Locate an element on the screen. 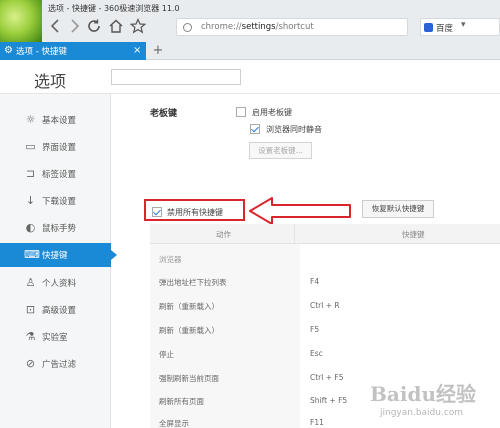 The width and height of the screenshot is (500, 428). sidebar-item-label: 下载设置 is located at coordinates (59, 202).